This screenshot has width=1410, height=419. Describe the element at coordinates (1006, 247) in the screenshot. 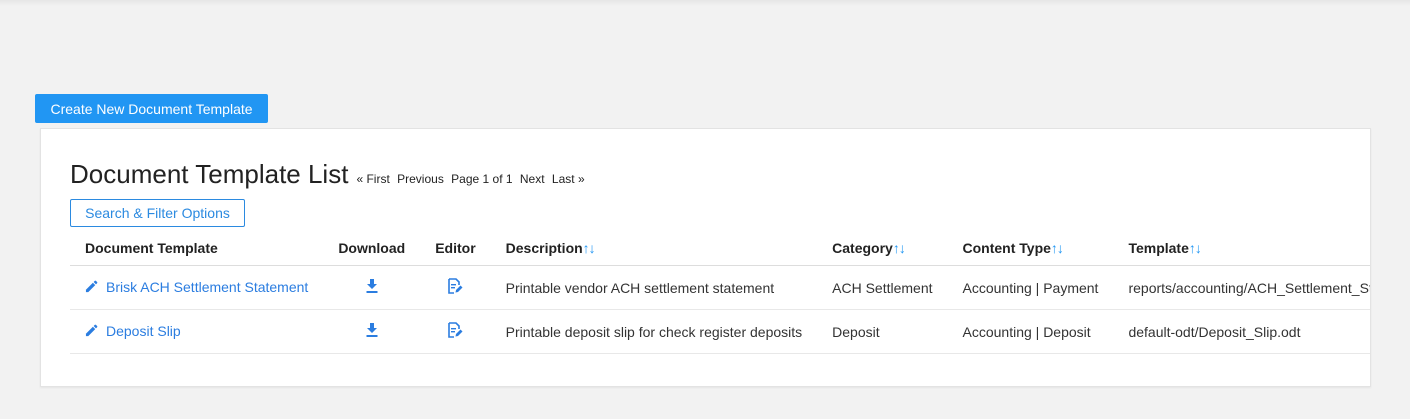

I see `column-header-label: Content Type` at that location.